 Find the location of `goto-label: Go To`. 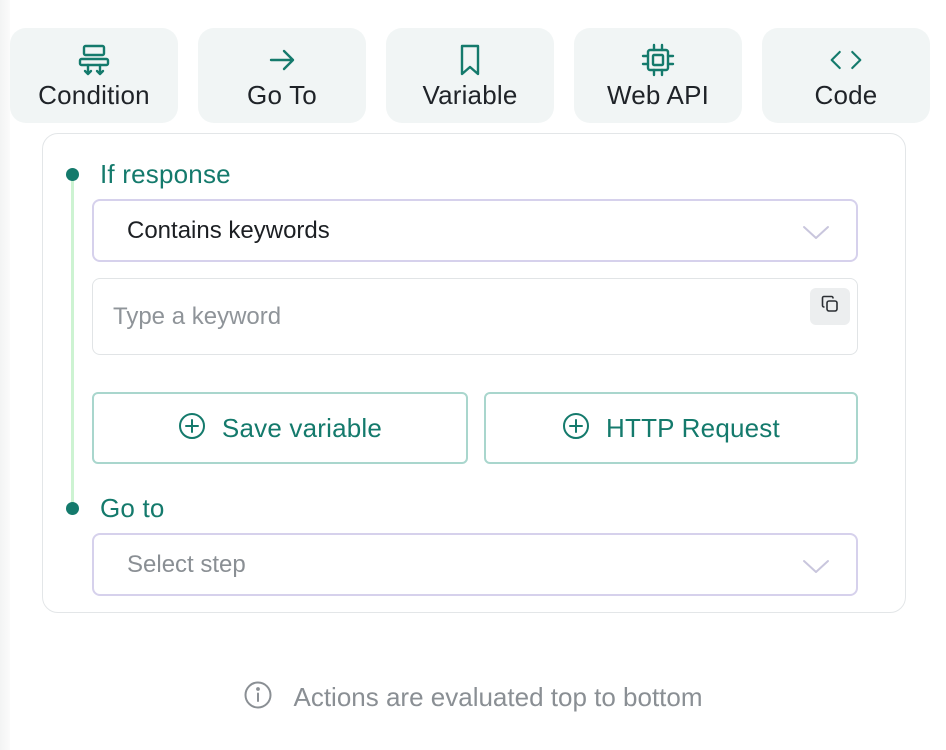

goto-label: Go To is located at coordinates (282, 95).